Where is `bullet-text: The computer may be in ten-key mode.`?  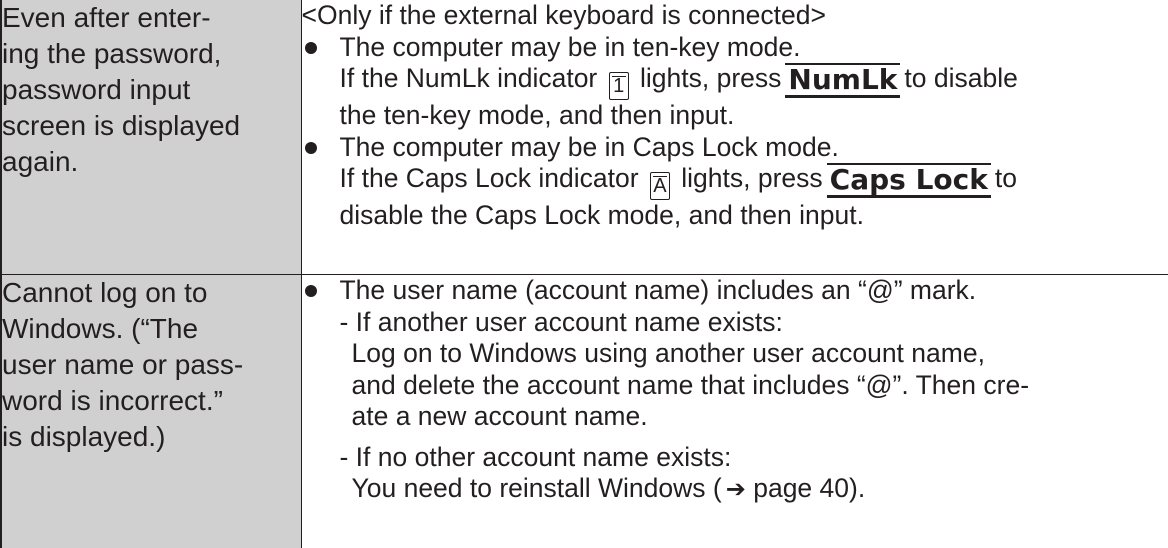 bullet-text: The computer may be in ten-key mode. is located at coordinates (570, 46).